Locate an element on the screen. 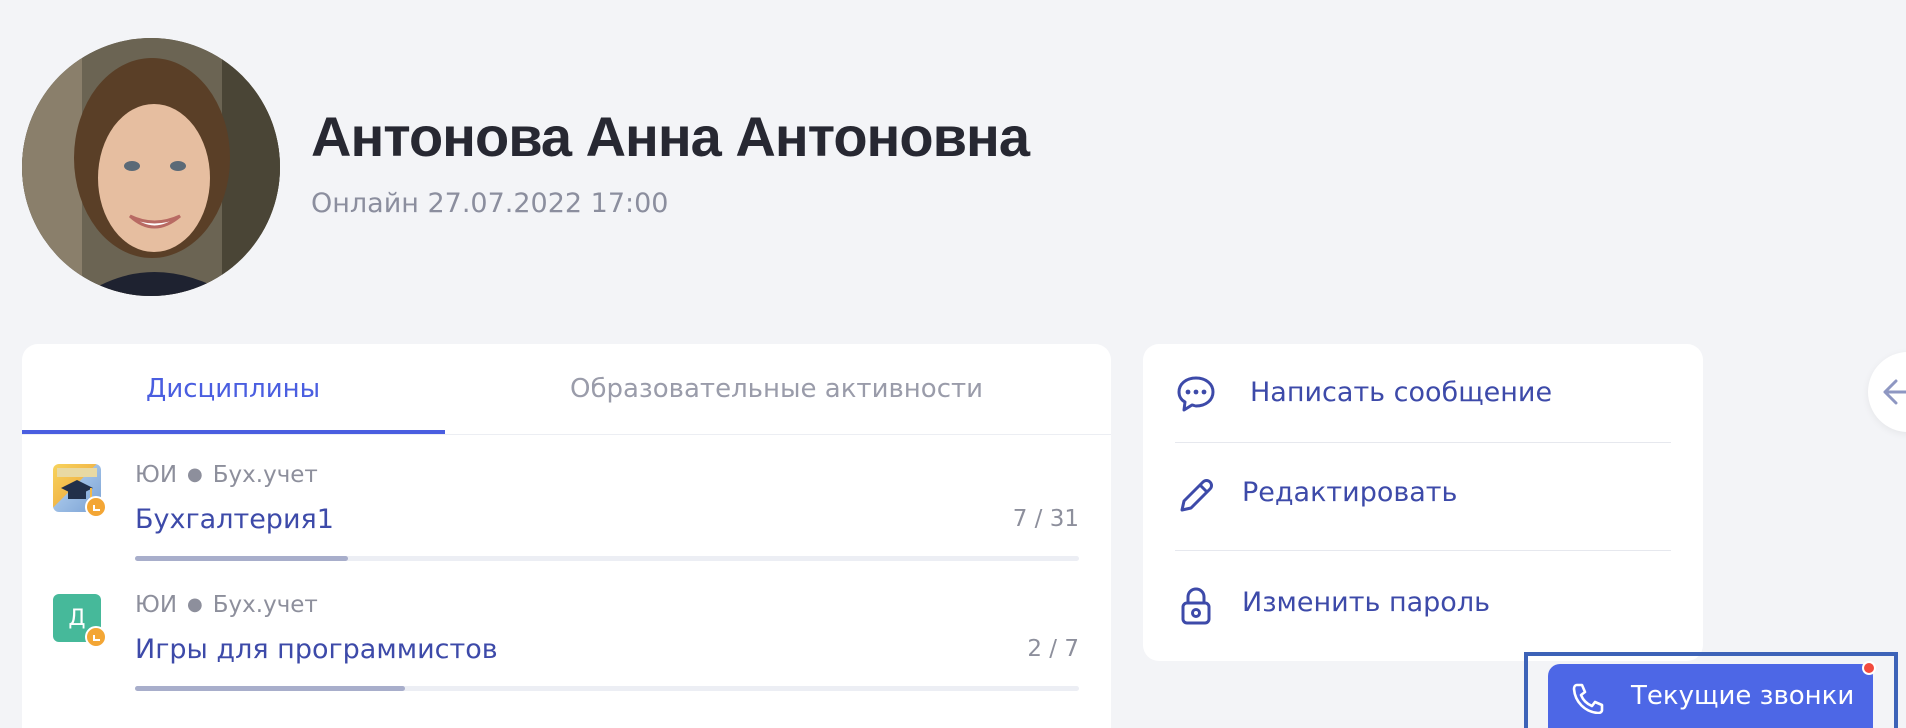  online-status: Онлайн 27.07.2022 17:00 is located at coordinates (490, 203).